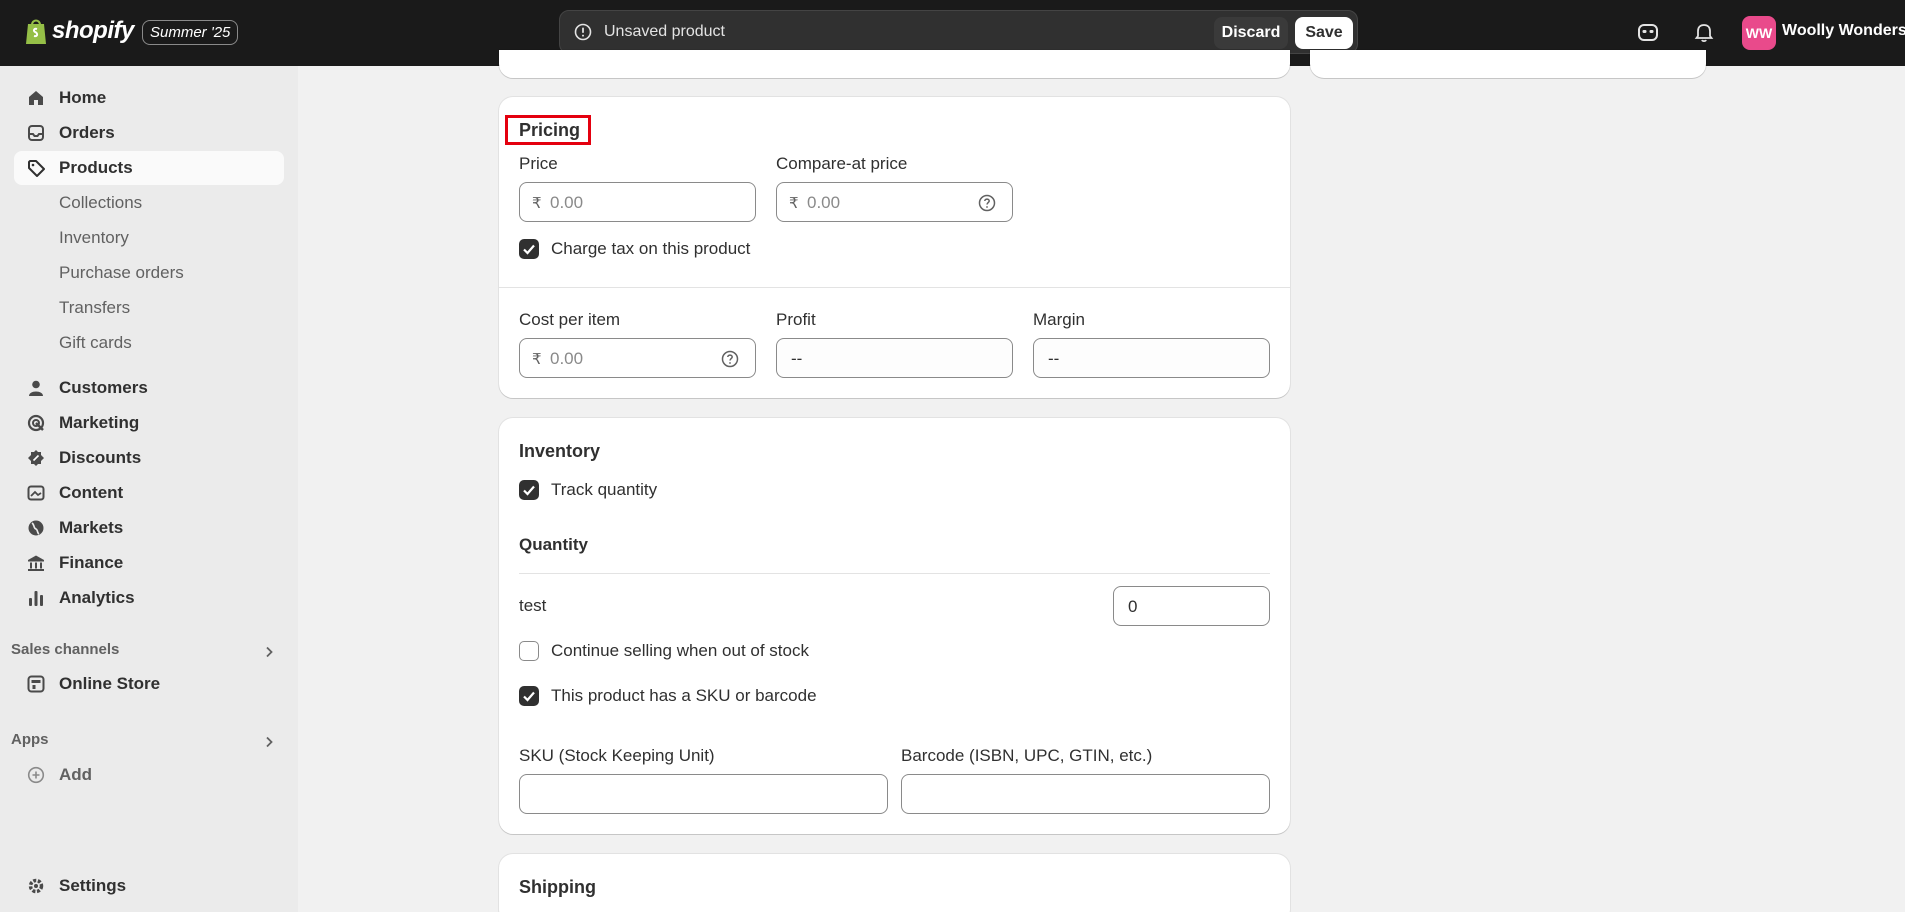 This screenshot has height=912, width=1905. Describe the element at coordinates (680, 651) in the screenshot. I see `continue-selling-label: Continue selling when out of stock` at that location.